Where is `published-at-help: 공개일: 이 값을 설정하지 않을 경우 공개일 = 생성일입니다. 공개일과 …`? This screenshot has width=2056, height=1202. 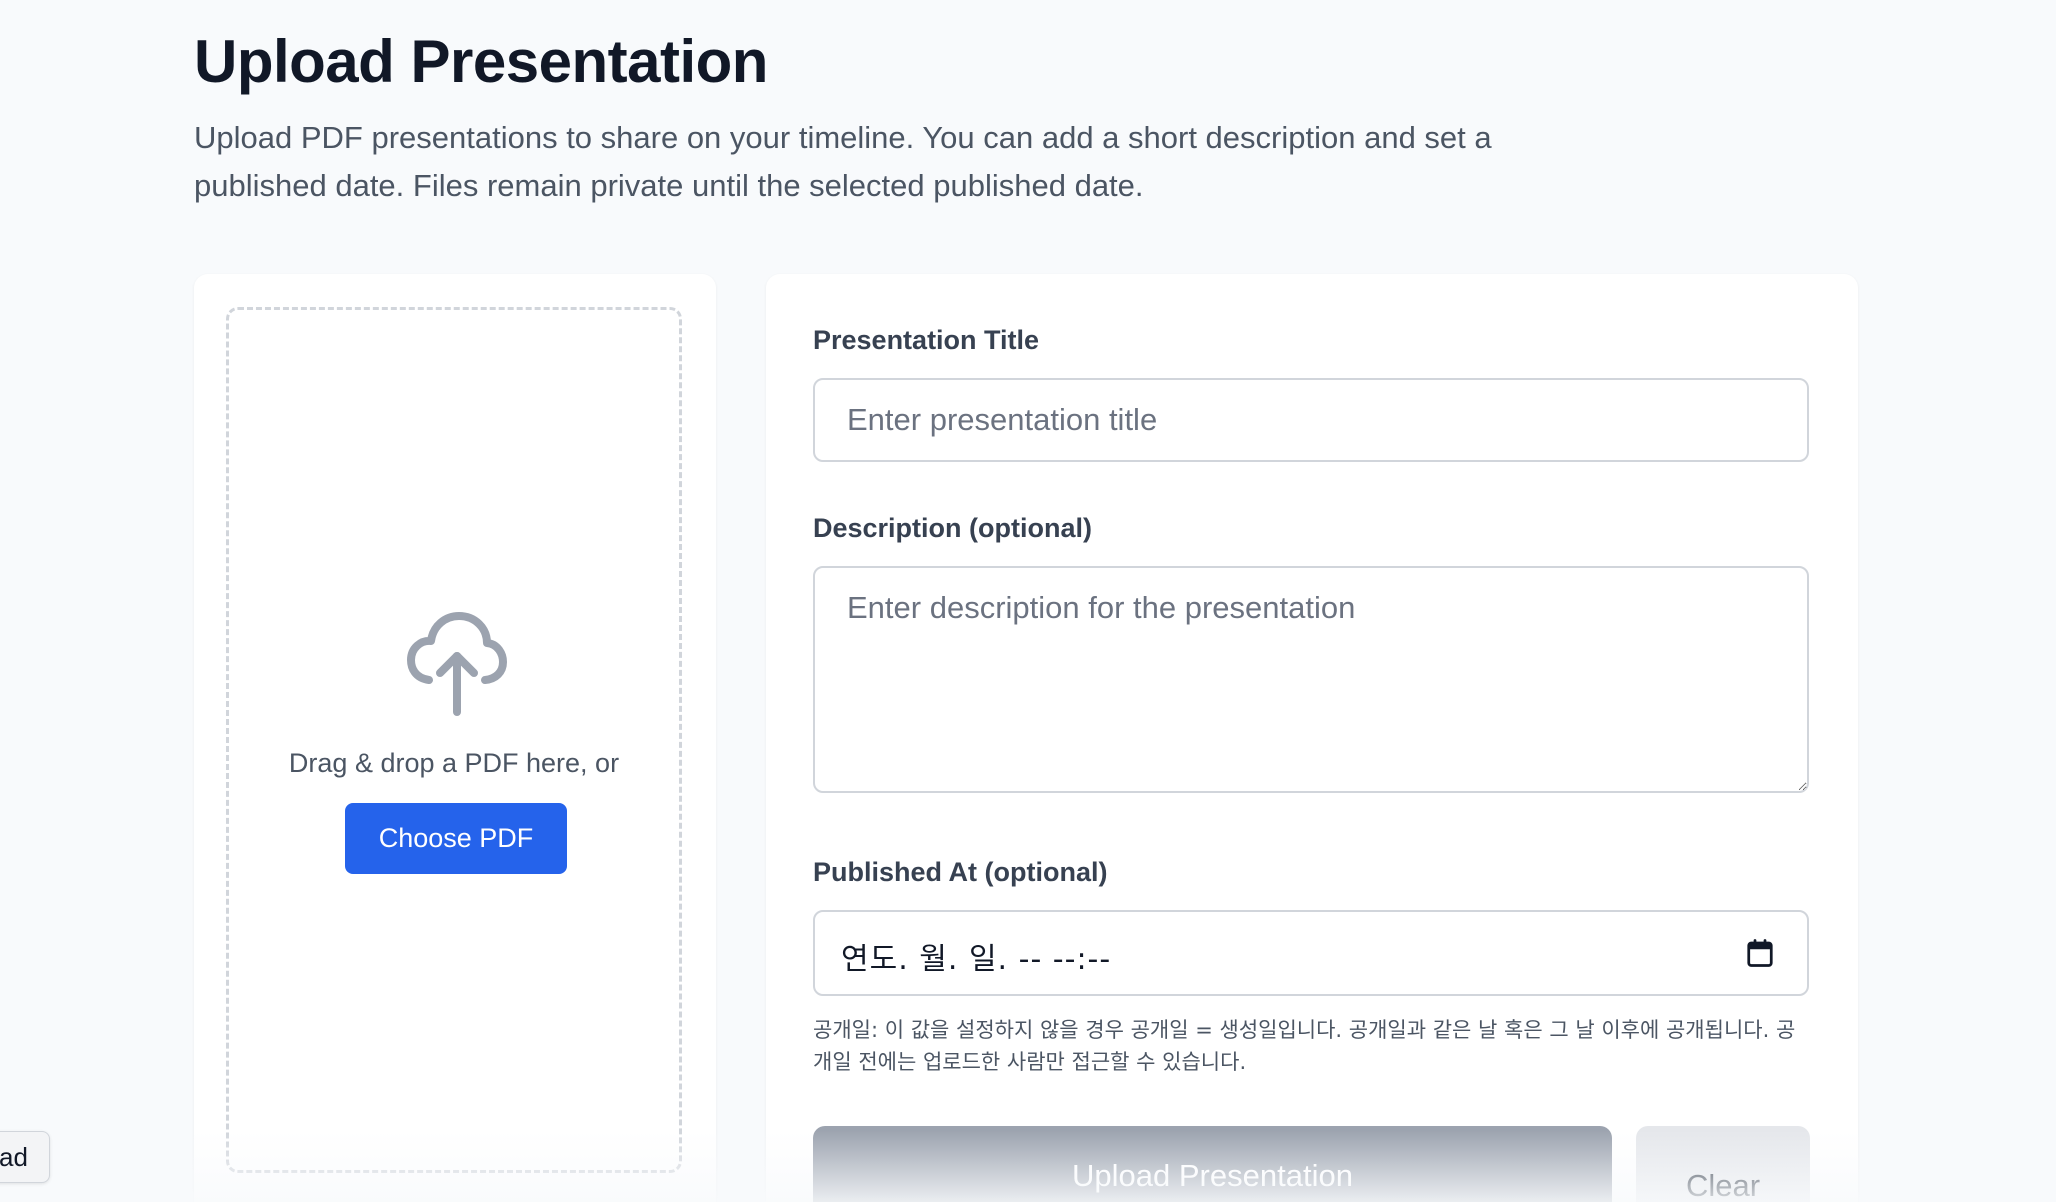 published-at-help: 공개일: 이 값을 설정하지 않을 경우 공개일 = 생성일입니다. 공개일과 … is located at coordinates (1304, 1046).